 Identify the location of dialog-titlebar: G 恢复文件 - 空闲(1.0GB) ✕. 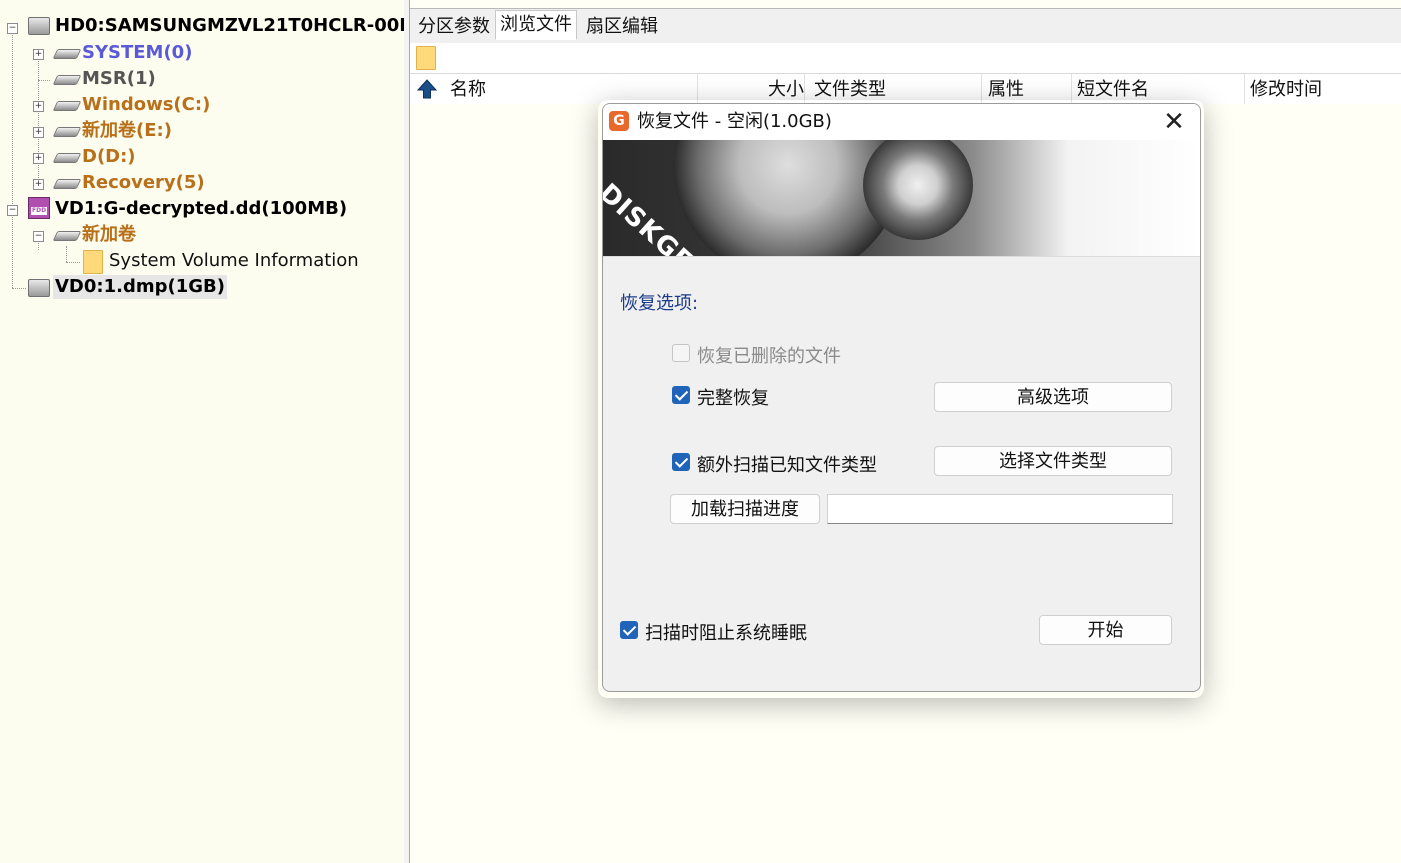
(901, 122).